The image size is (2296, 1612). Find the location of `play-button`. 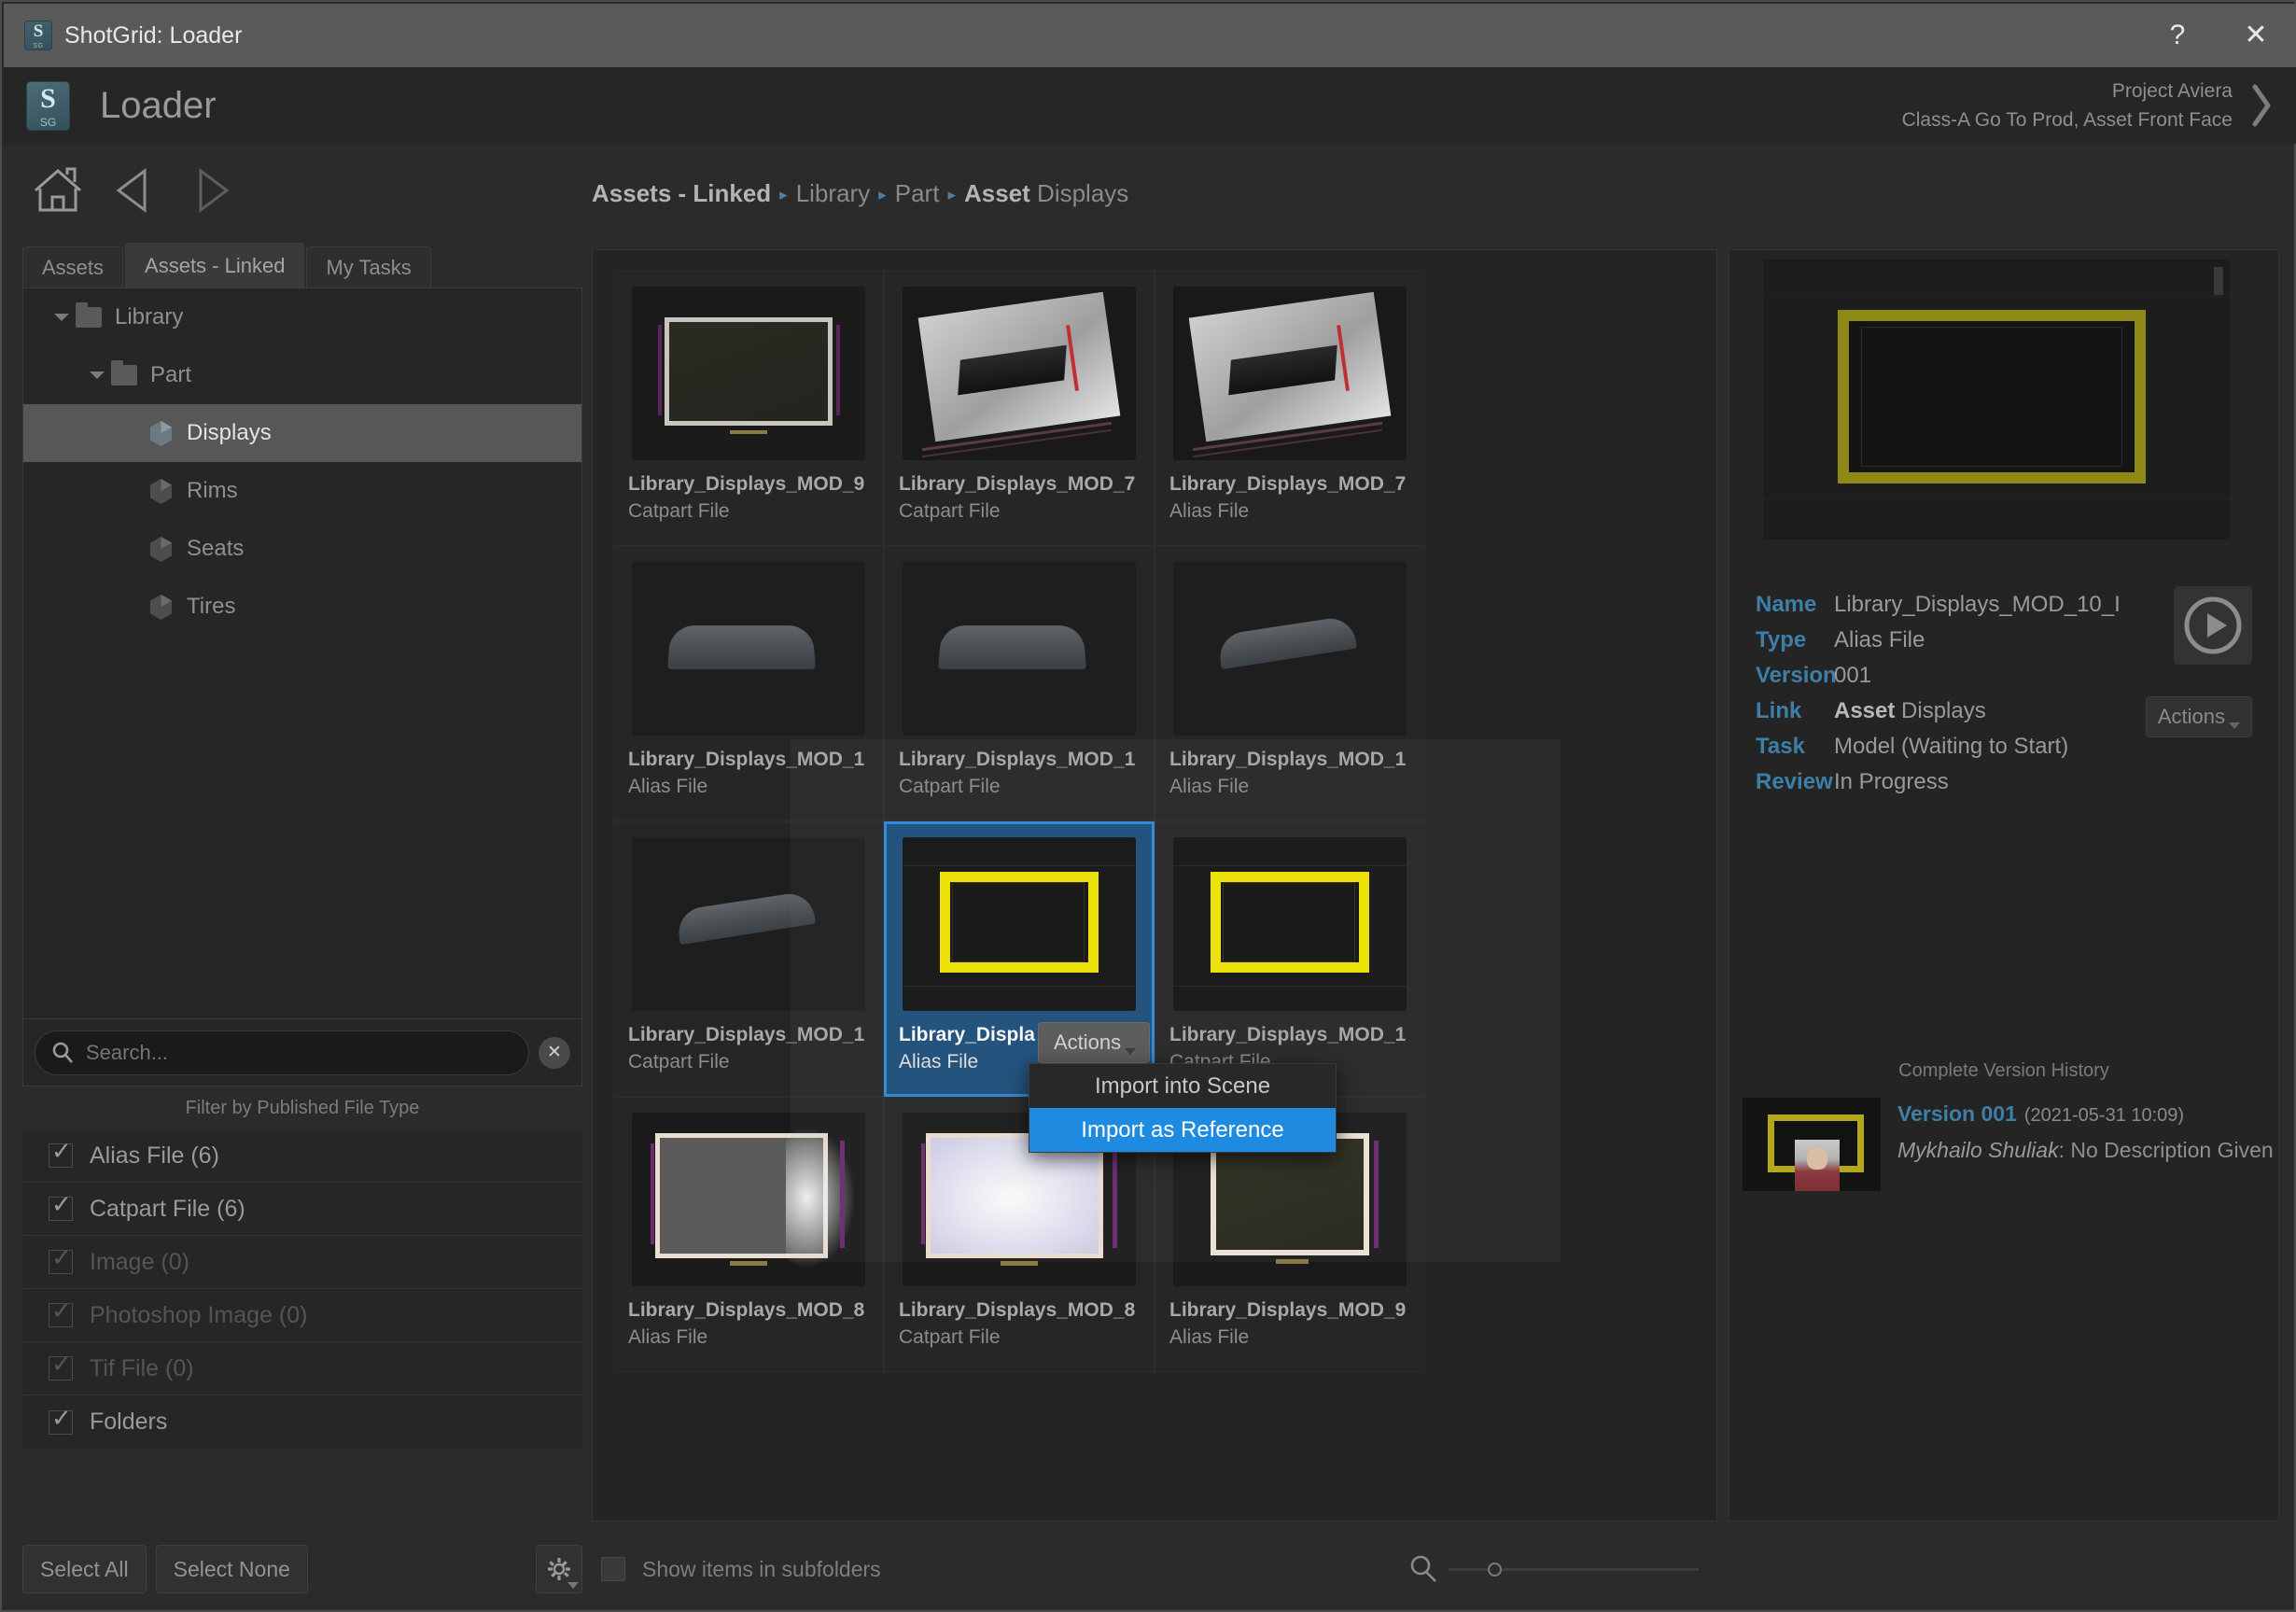

play-button is located at coordinates (2213, 625).